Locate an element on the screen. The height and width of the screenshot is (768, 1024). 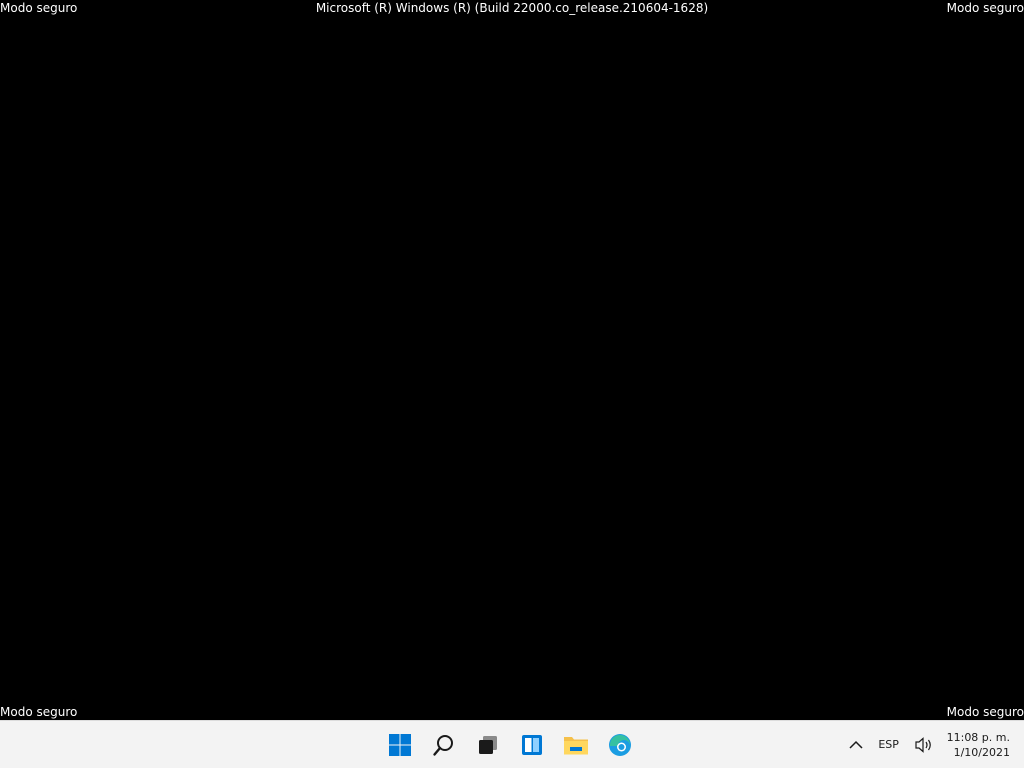
safe-mode-label-bottom-right: Modo seguro is located at coordinates (985, 712).